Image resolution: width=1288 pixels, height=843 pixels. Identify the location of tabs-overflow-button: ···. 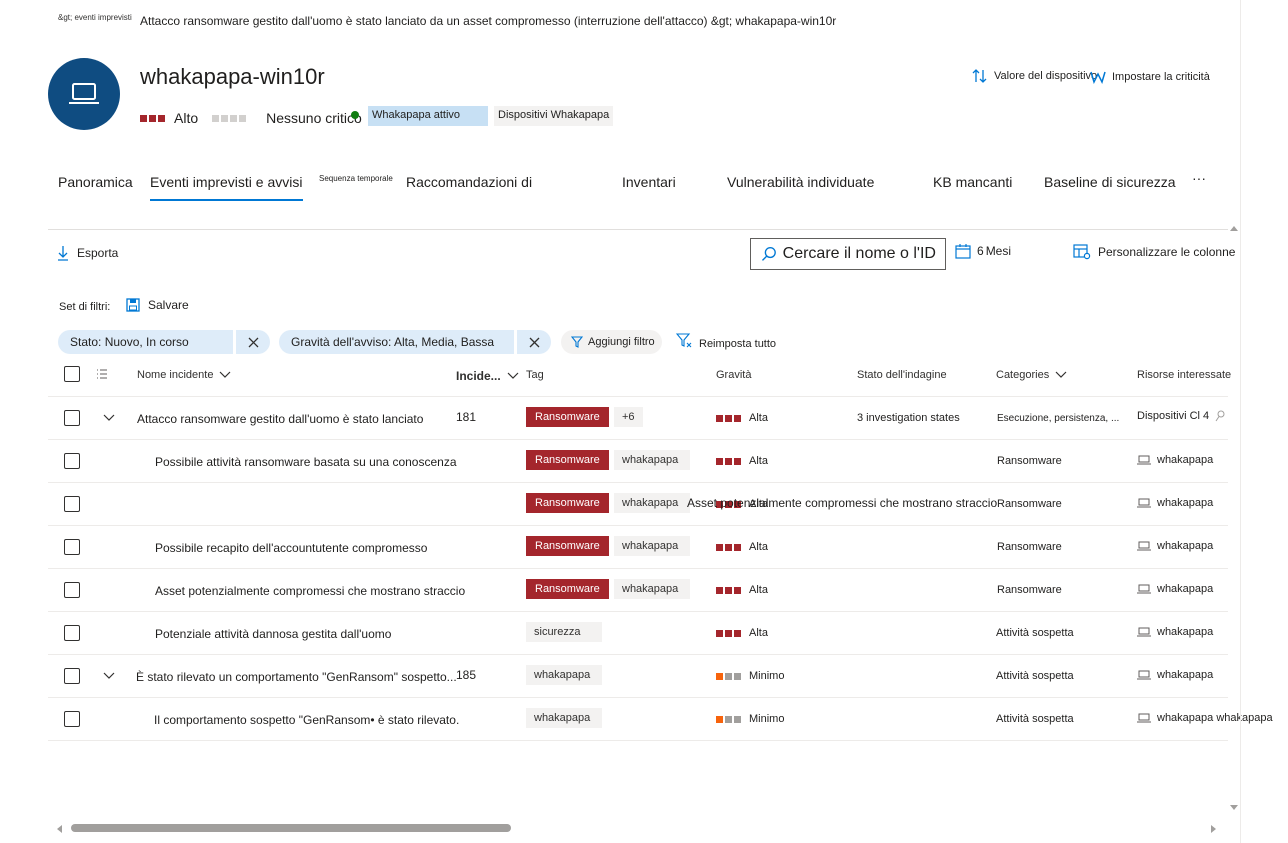
(1199, 178).